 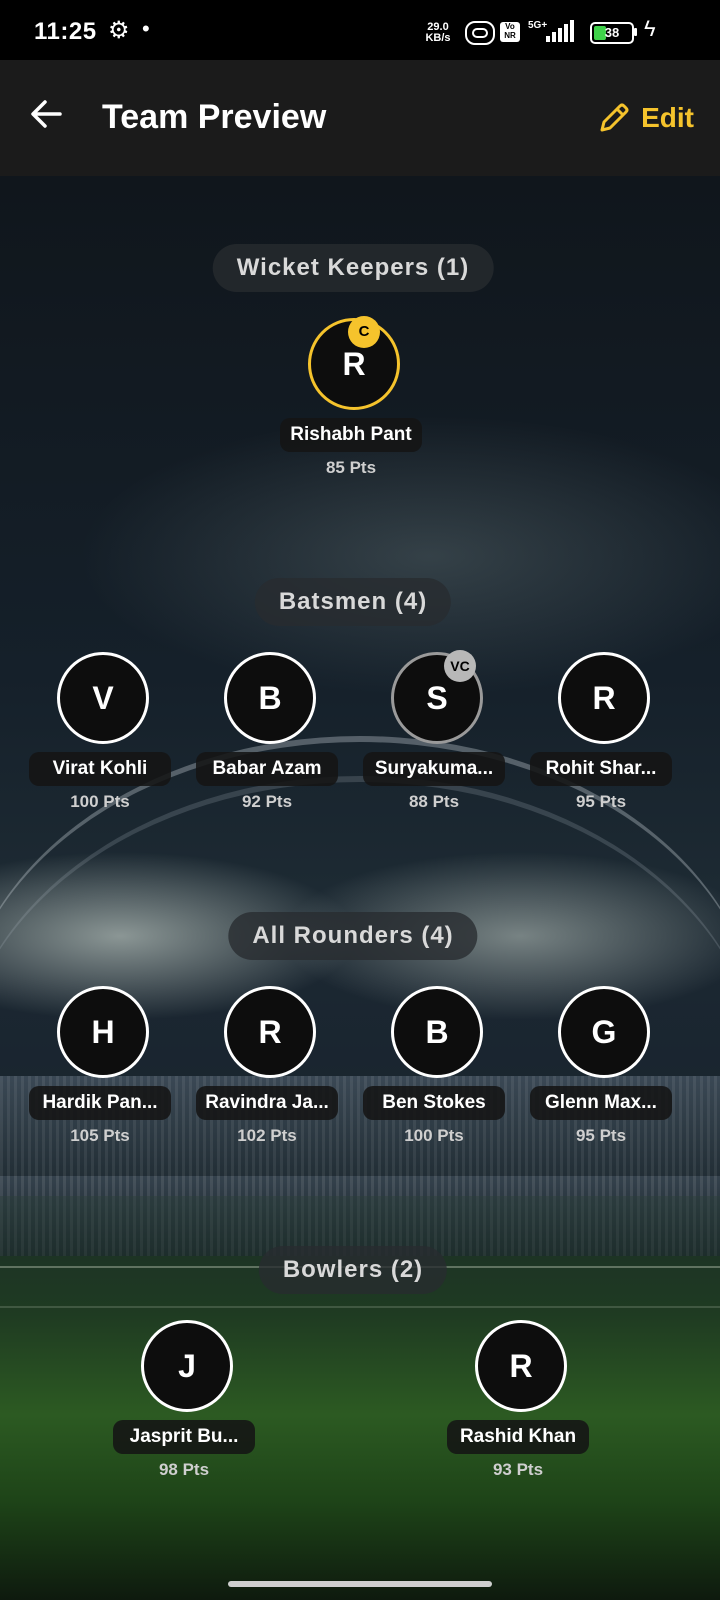 I want to click on page-title: Team Preview, so click(x=214, y=117).